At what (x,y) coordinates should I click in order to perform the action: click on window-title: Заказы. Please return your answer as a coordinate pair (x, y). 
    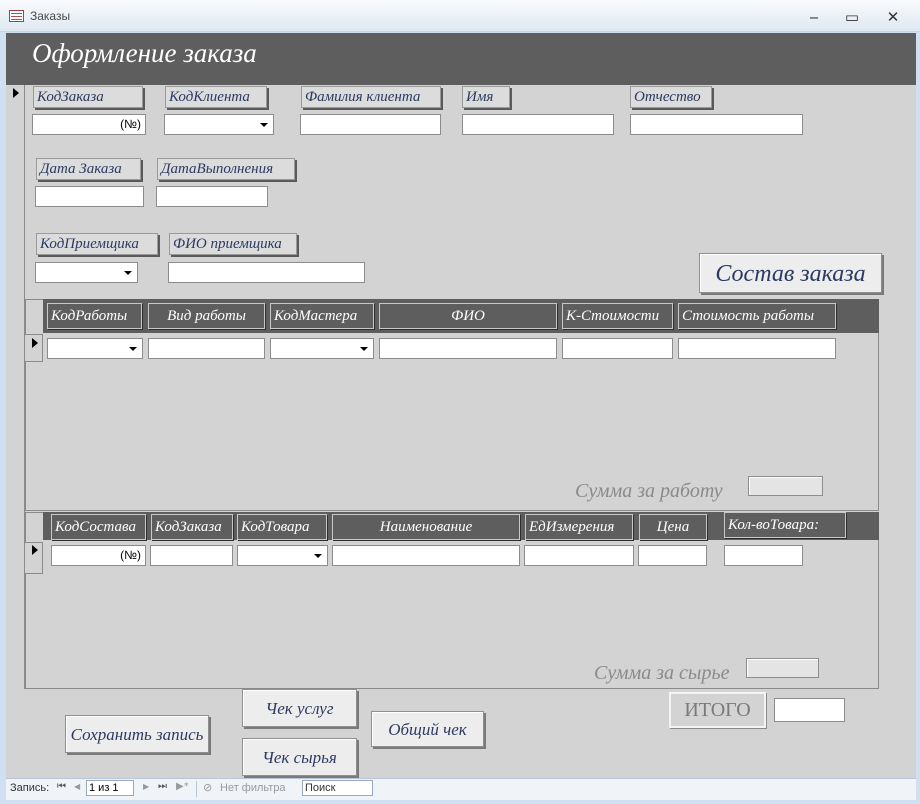
    Looking at the image, I should click on (50, 16).